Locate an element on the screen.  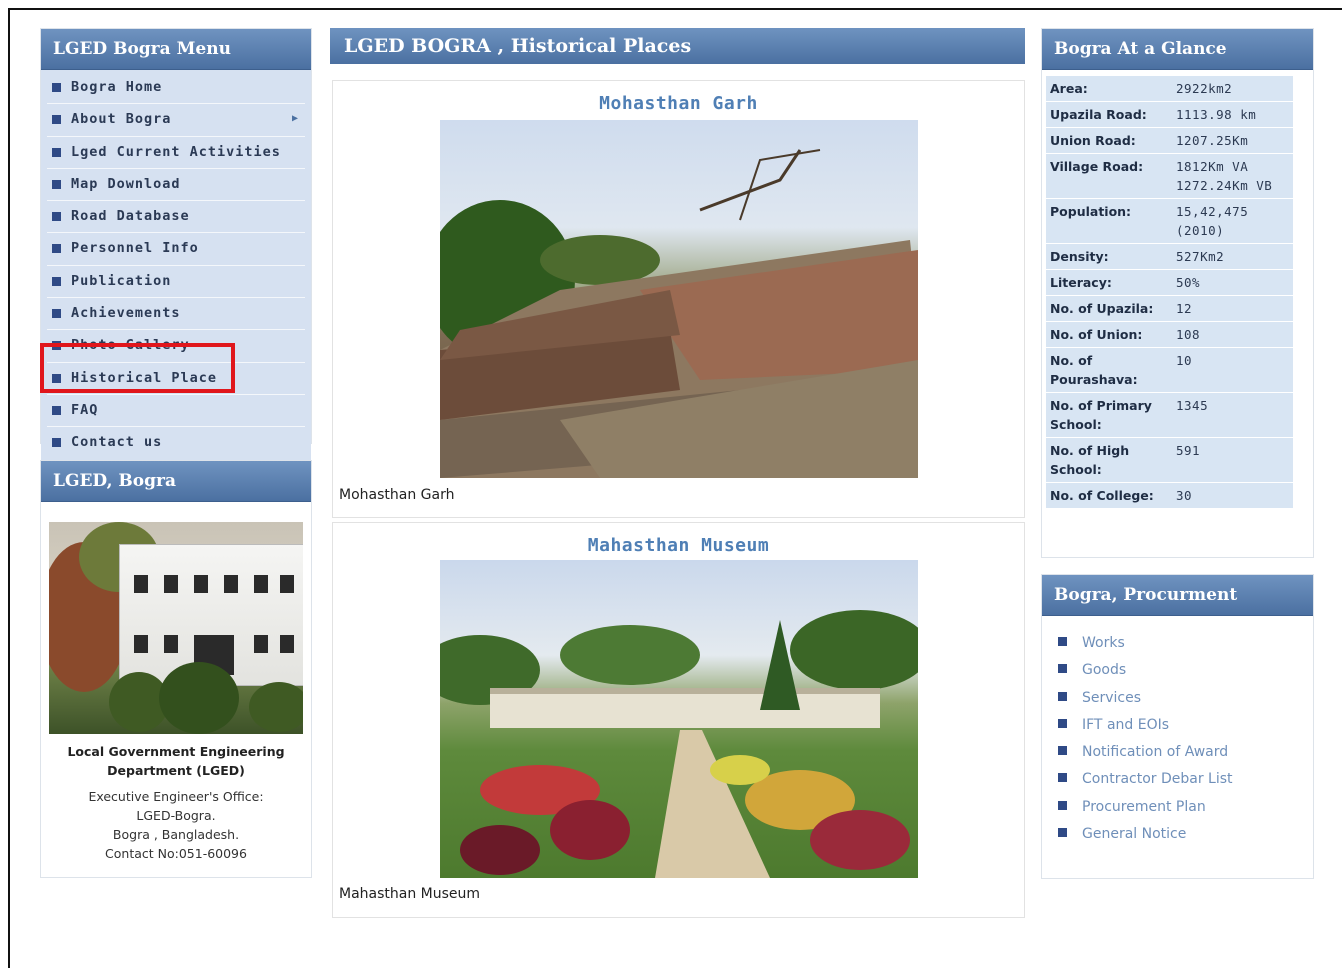
menu-item-road-database: Road Database is located at coordinates (176, 217).